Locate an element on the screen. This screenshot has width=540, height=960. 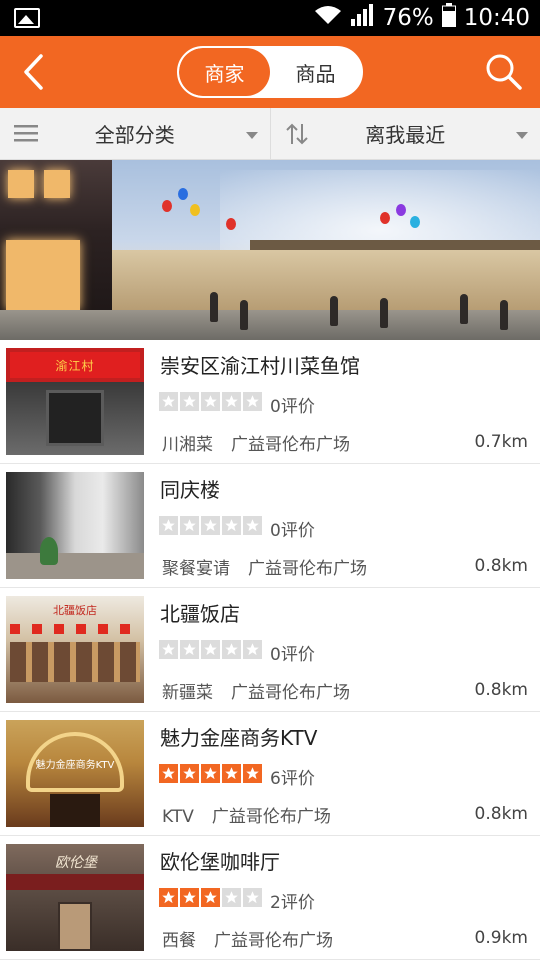
list-item: 欧伦堡 欧伦堡咖啡厅 2评价 西餐 广益哥伦布广场 0.9km is located at coordinates (270, 898).